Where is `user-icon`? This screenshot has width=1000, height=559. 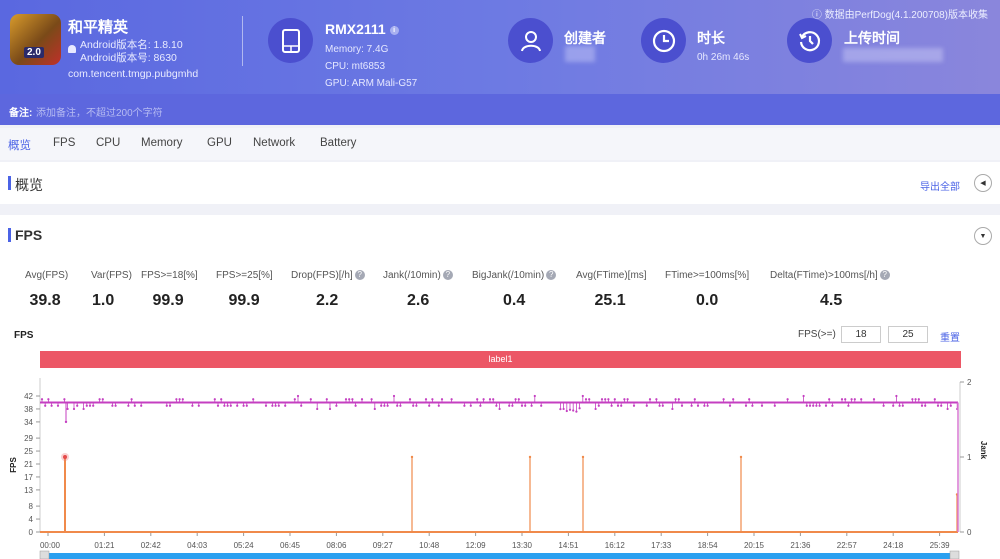 user-icon is located at coordinates (530, 40).